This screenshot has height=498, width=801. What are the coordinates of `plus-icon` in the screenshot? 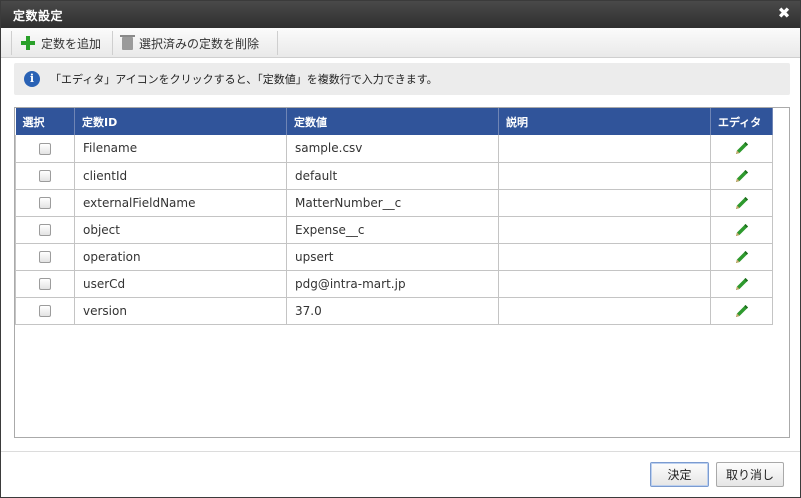 It's located at (28, 43).